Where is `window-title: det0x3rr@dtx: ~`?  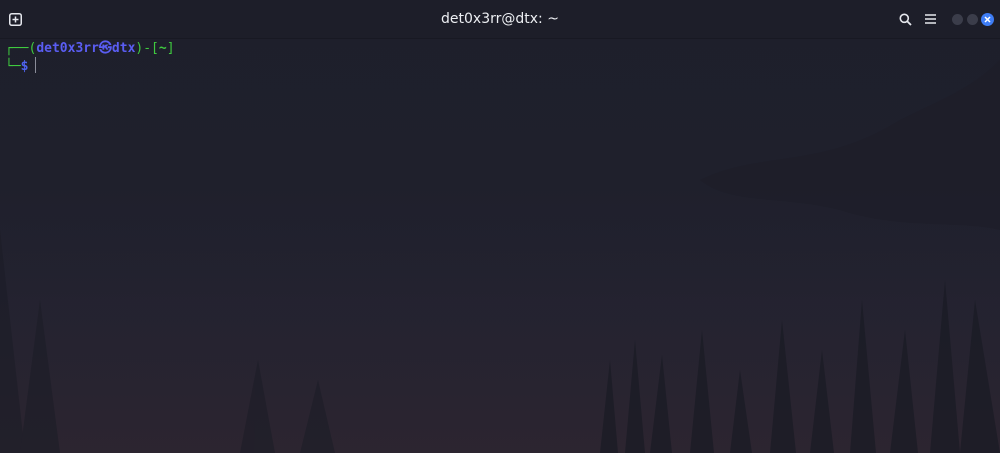 window-title: det0x3rr@dtx: ~ is located at coordinates (500, 19).